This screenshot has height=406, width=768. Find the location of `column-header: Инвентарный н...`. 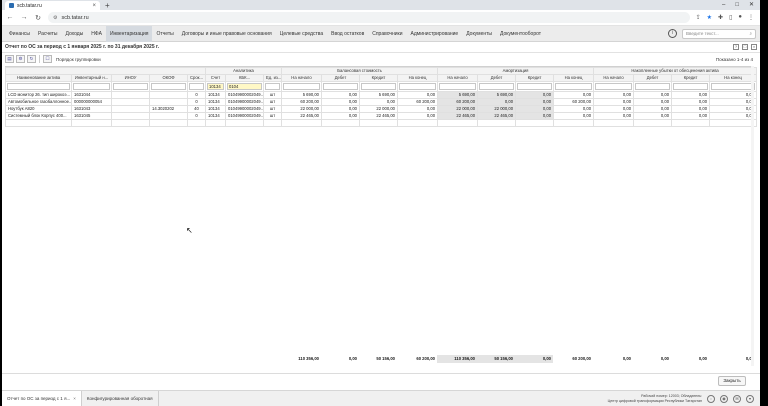

column-header: Инвентарный н... is located at coordinates (91, 78).